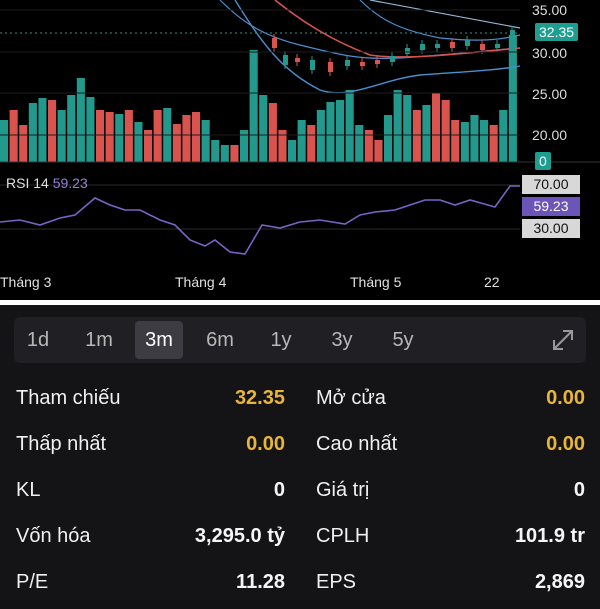  What do you see at coordinates (563, 340) in the screenshot?
I see `expand-icon` at bounding box center [563, 340].